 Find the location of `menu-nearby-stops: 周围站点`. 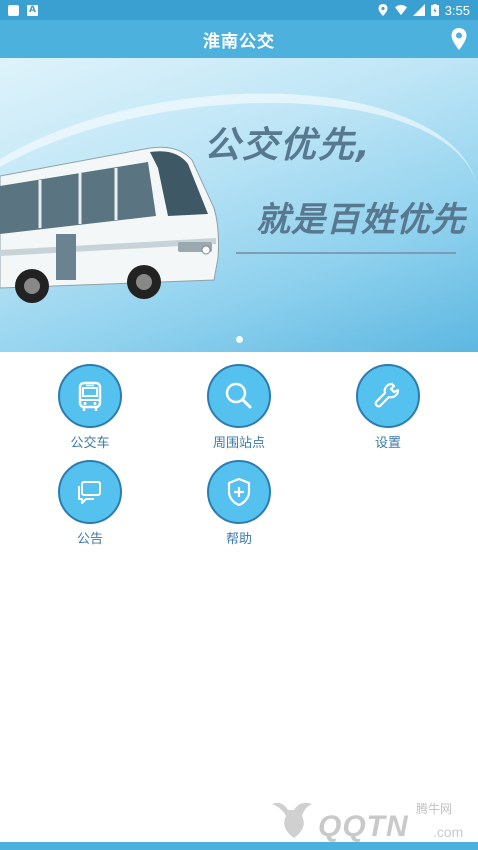

menu-nearby-stops: 周围站点 is located at coordinates (239, 409).